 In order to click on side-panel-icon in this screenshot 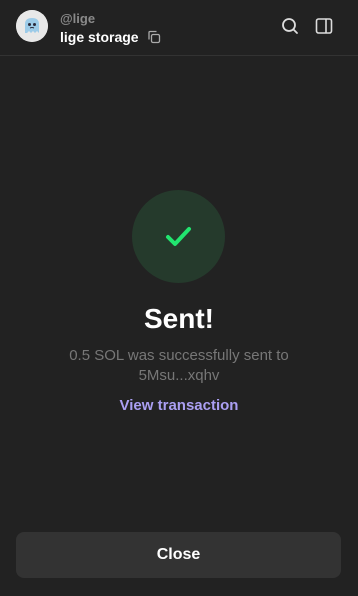, I will do `click(324, 26)`.